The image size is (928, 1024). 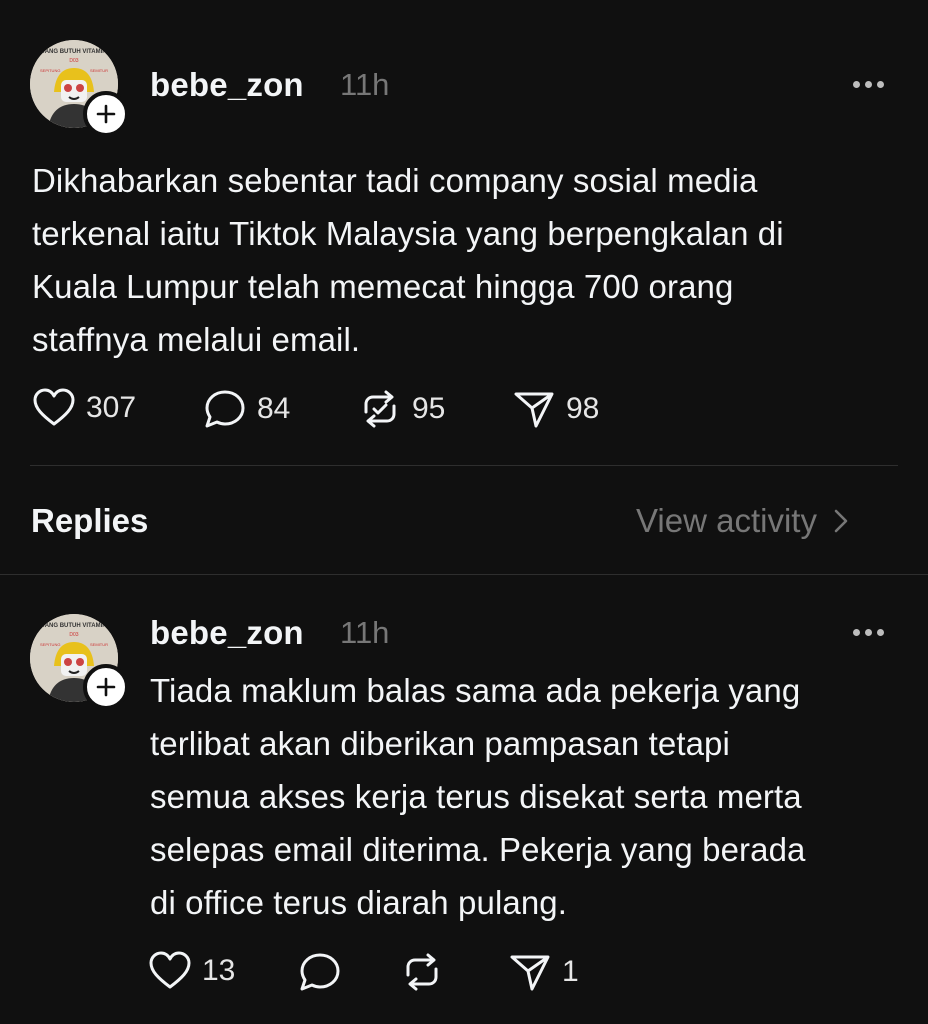 I want to click on share-button: 98, so click(x=555, y=409).